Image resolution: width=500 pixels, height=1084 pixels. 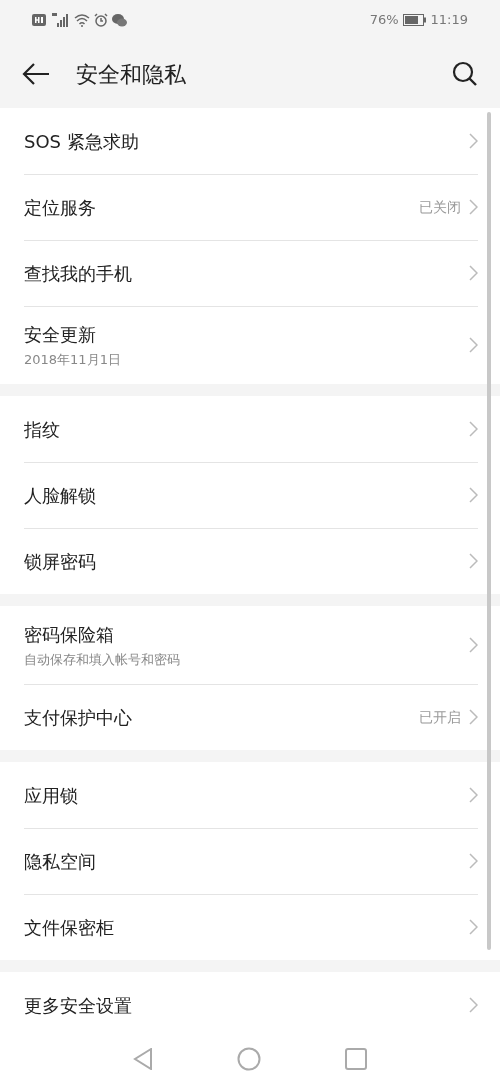 I want to click on search-icon, so click(x=465, y=74).